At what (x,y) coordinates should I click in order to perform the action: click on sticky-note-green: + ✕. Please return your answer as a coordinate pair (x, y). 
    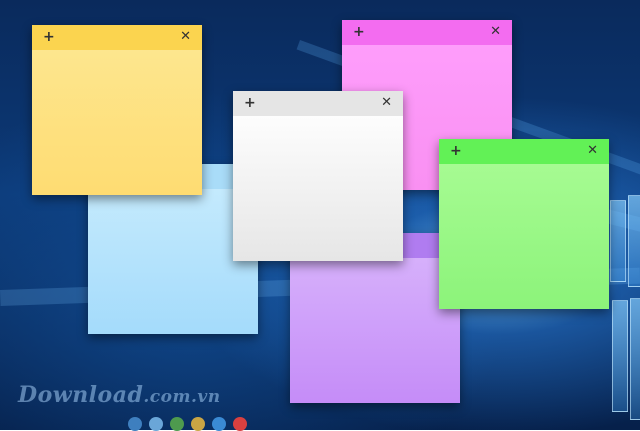
    Looking at the image, I should click on (524, 224).